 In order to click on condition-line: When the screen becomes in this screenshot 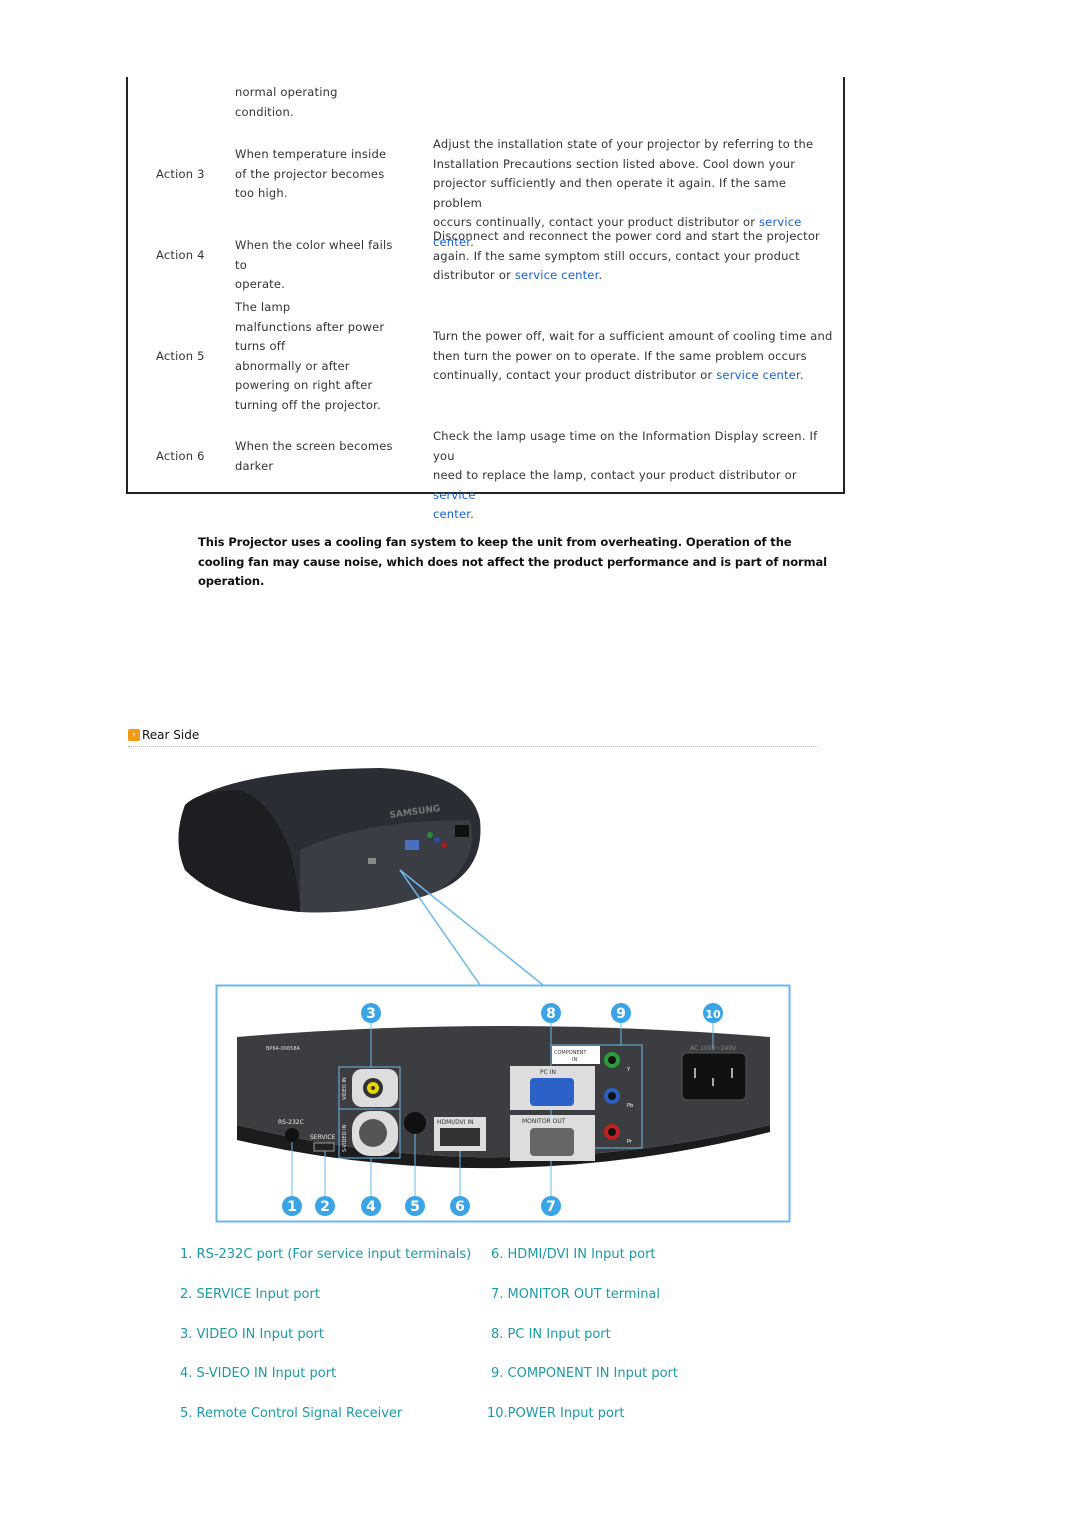, I will do `click(314, 446)`.